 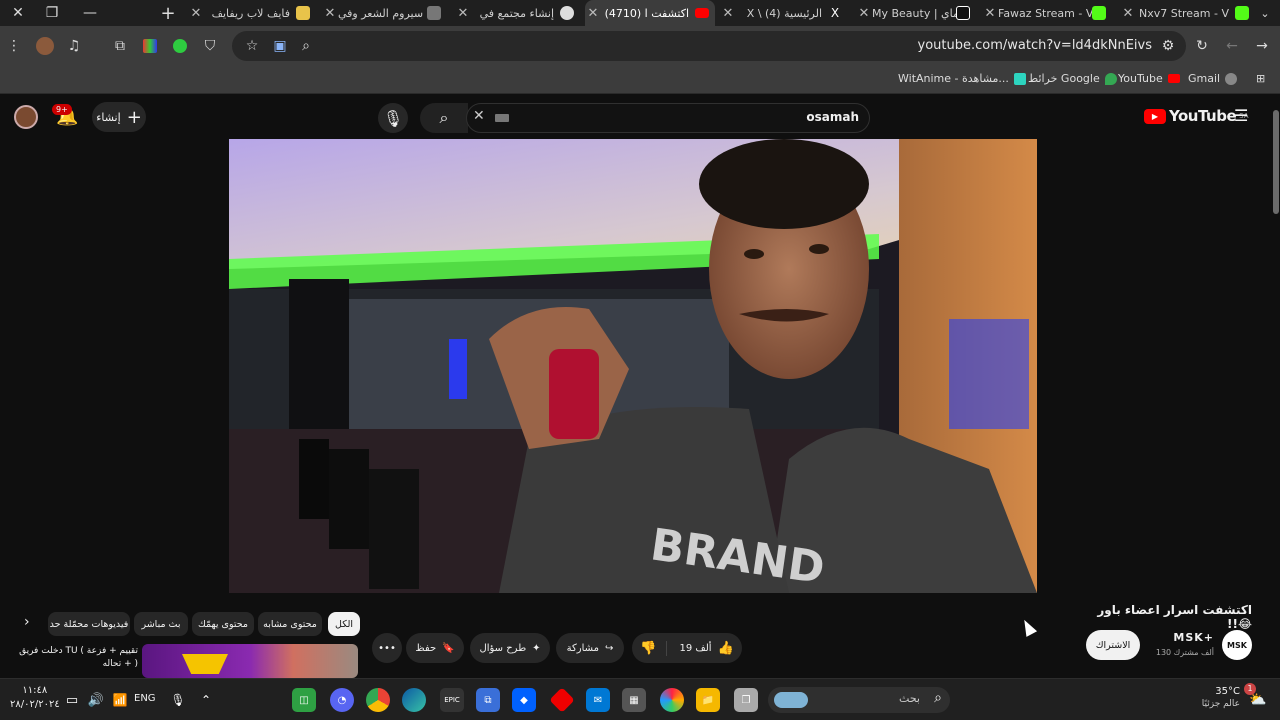 What do you see at coordinates (1232, 46) in the screenshot?
I see `forward-arrow-icon: ←` at bounding box center [1232, 46].